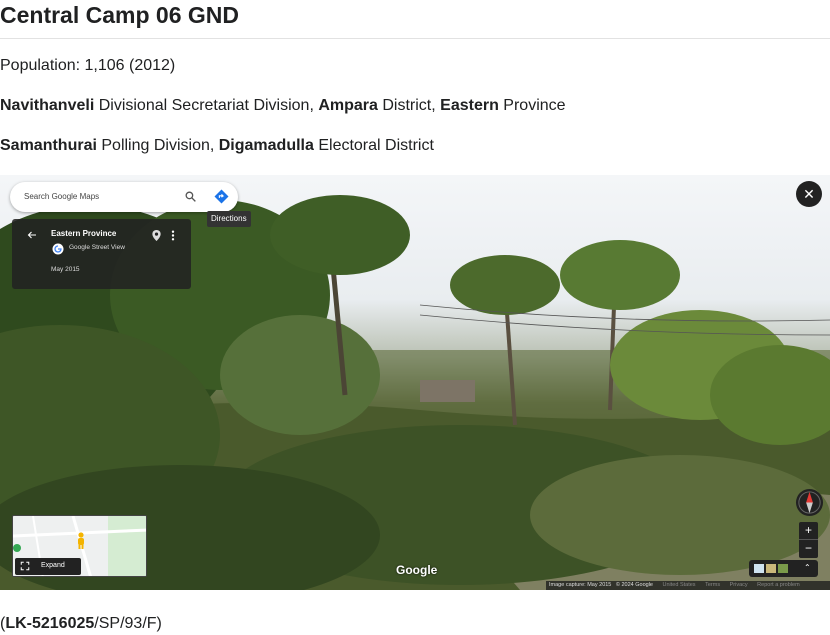 This screenshot has width=830, height=635. What do you see at coordinates (266, 145) in the screenshot?
I see `electoral-district-name: Digamadulla` at bounding box center [266, 145].